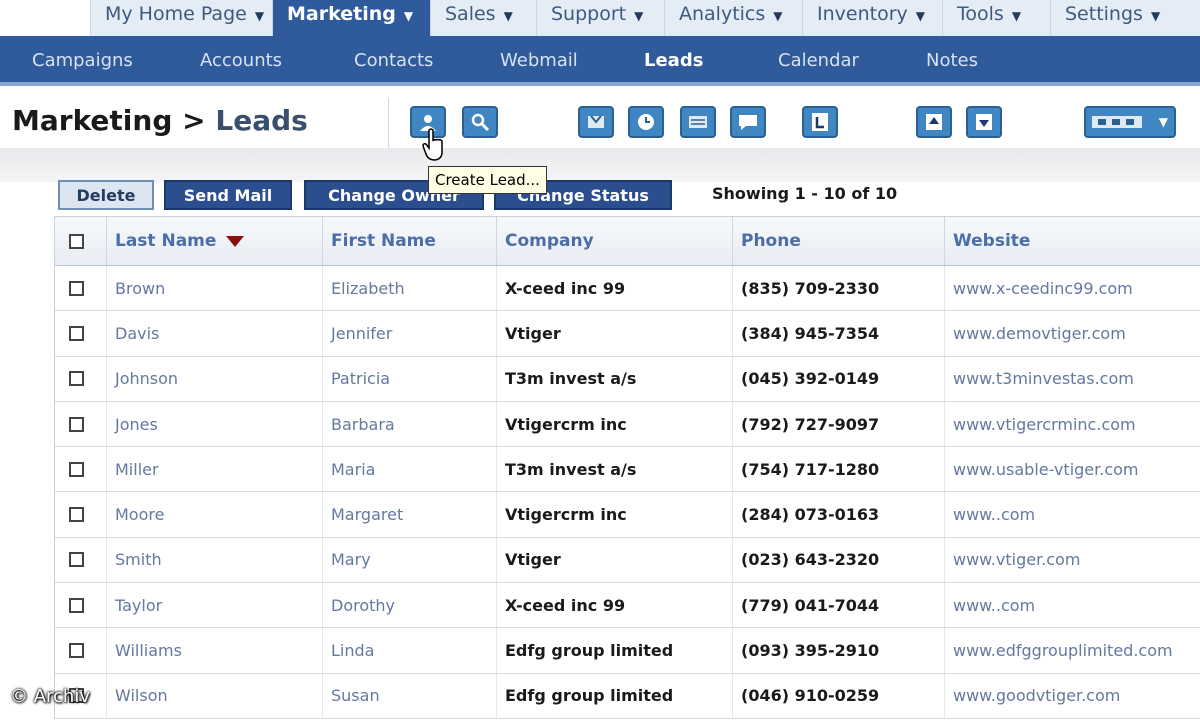  I want to click on select-all-checkbox-cell, so click(81, 241).